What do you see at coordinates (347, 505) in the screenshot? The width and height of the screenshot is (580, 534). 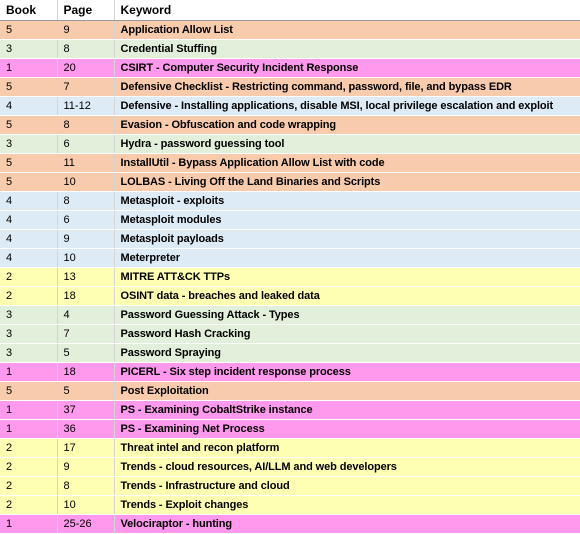 I see `cell-keyword: Trends - Exploit changes` at bounding box center [347, 505].